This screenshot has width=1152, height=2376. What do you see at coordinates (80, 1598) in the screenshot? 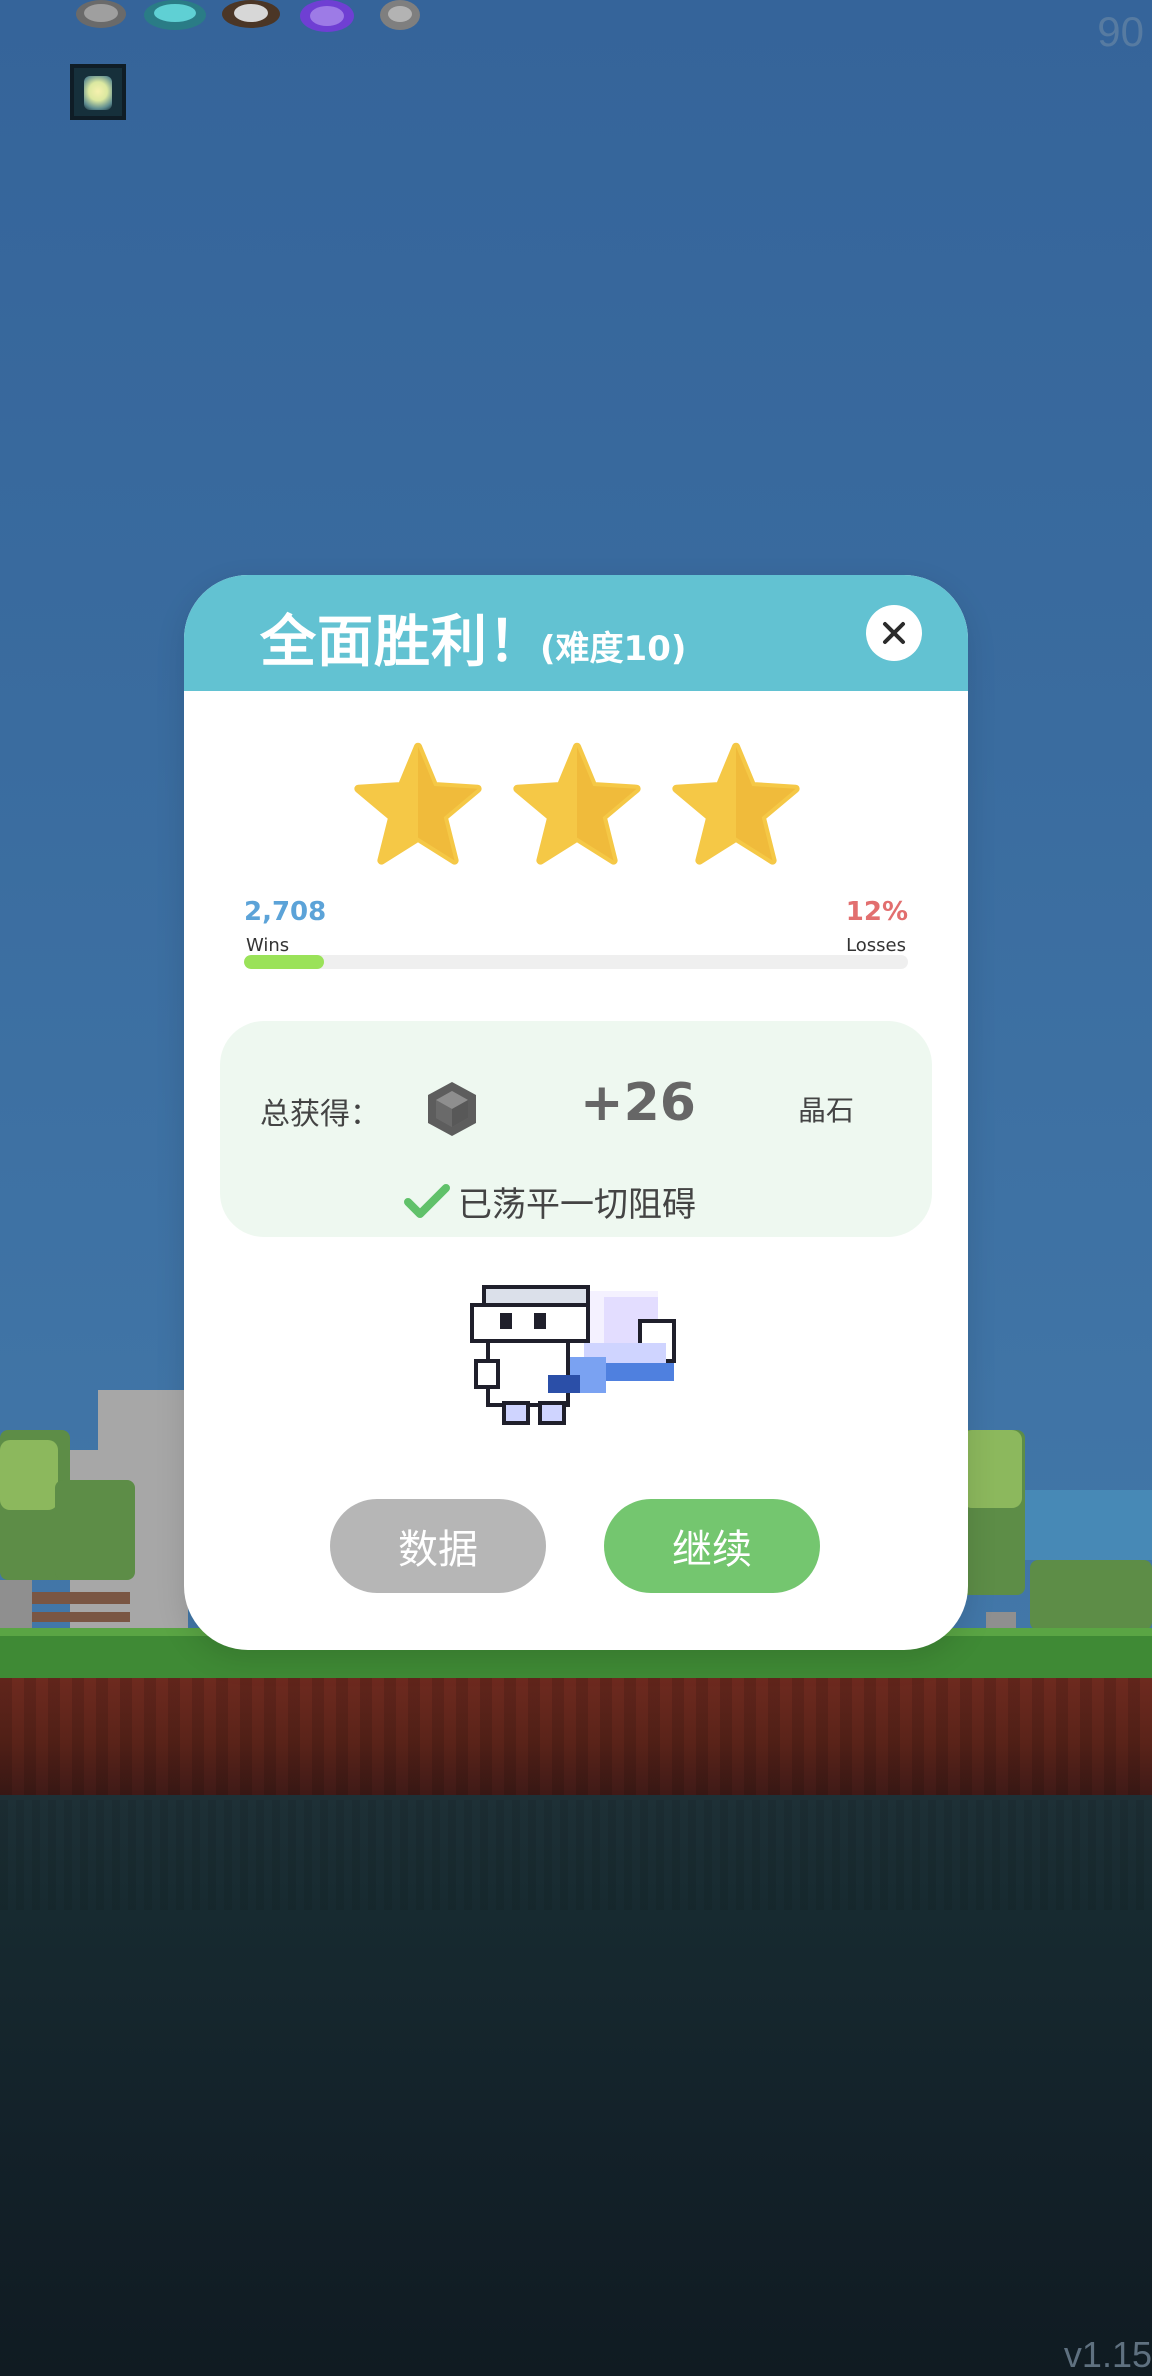
I see `fence-left` at bounding box center [80, 1598].